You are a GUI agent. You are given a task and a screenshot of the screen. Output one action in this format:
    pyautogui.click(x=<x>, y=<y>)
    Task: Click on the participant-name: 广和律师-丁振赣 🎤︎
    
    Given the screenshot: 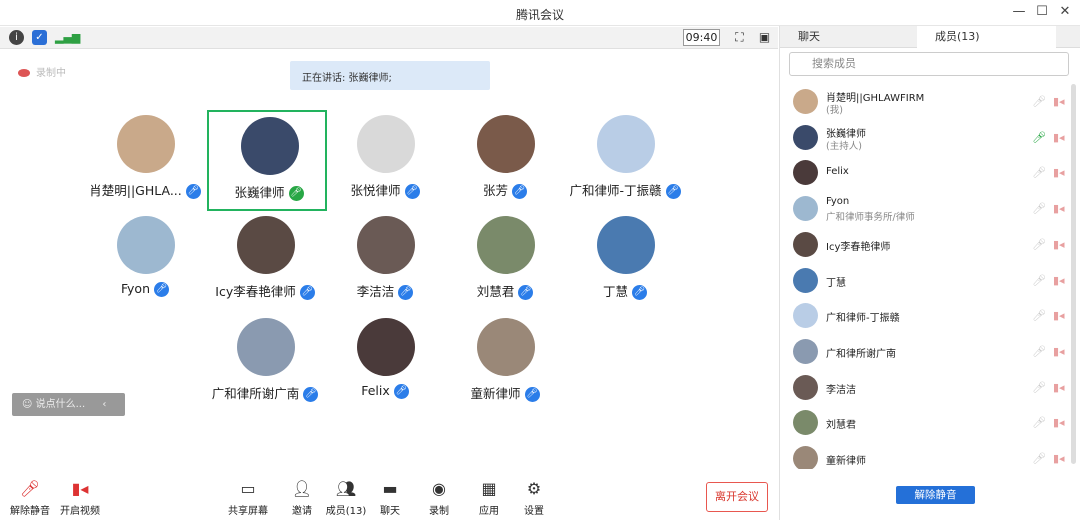 What is the action you would take?
    pyautogui.click(x=625, y=191)
    